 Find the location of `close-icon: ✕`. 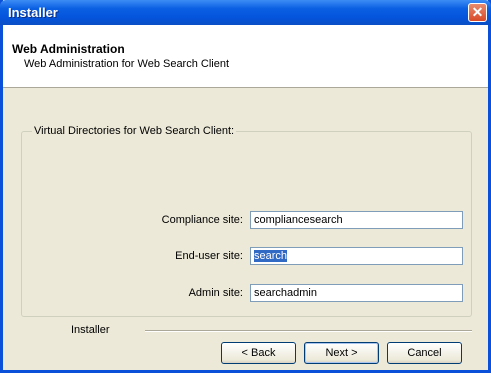

close-icon: ✕ is located at coordinates (477, 12).